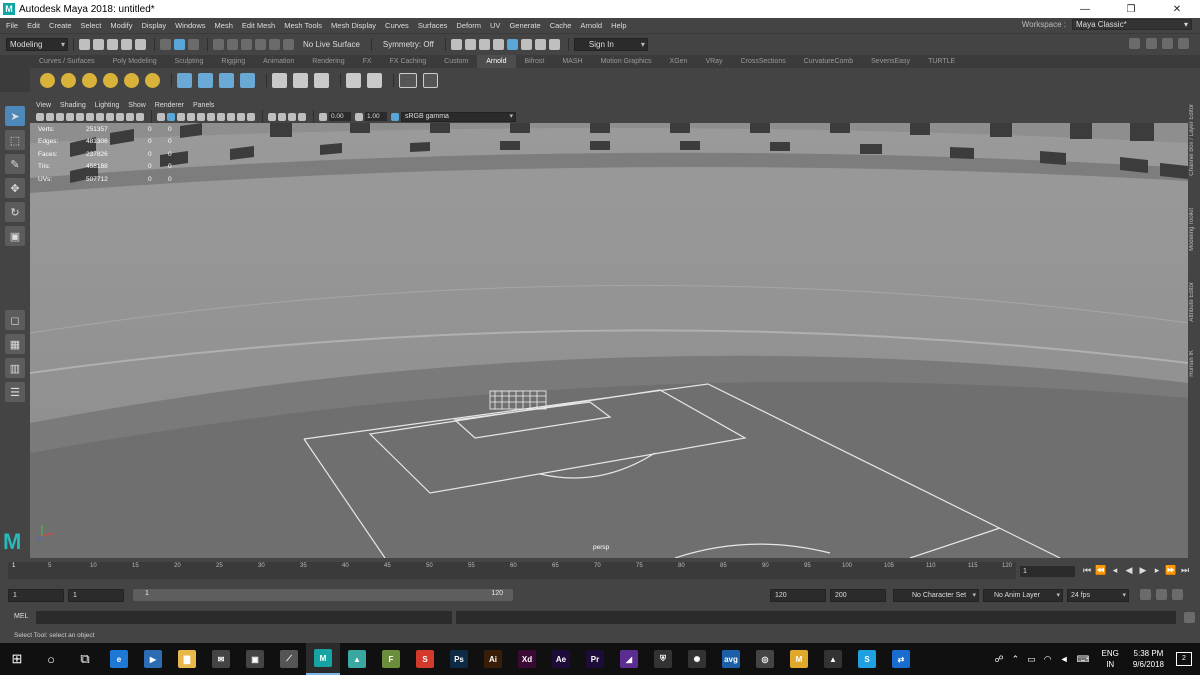 The image size is (1200, 675). What do you see at coordinates (169, 105) in the screenshot?
I see `panel-menu-renderer: Renderer` at bounding box center [169, 105].